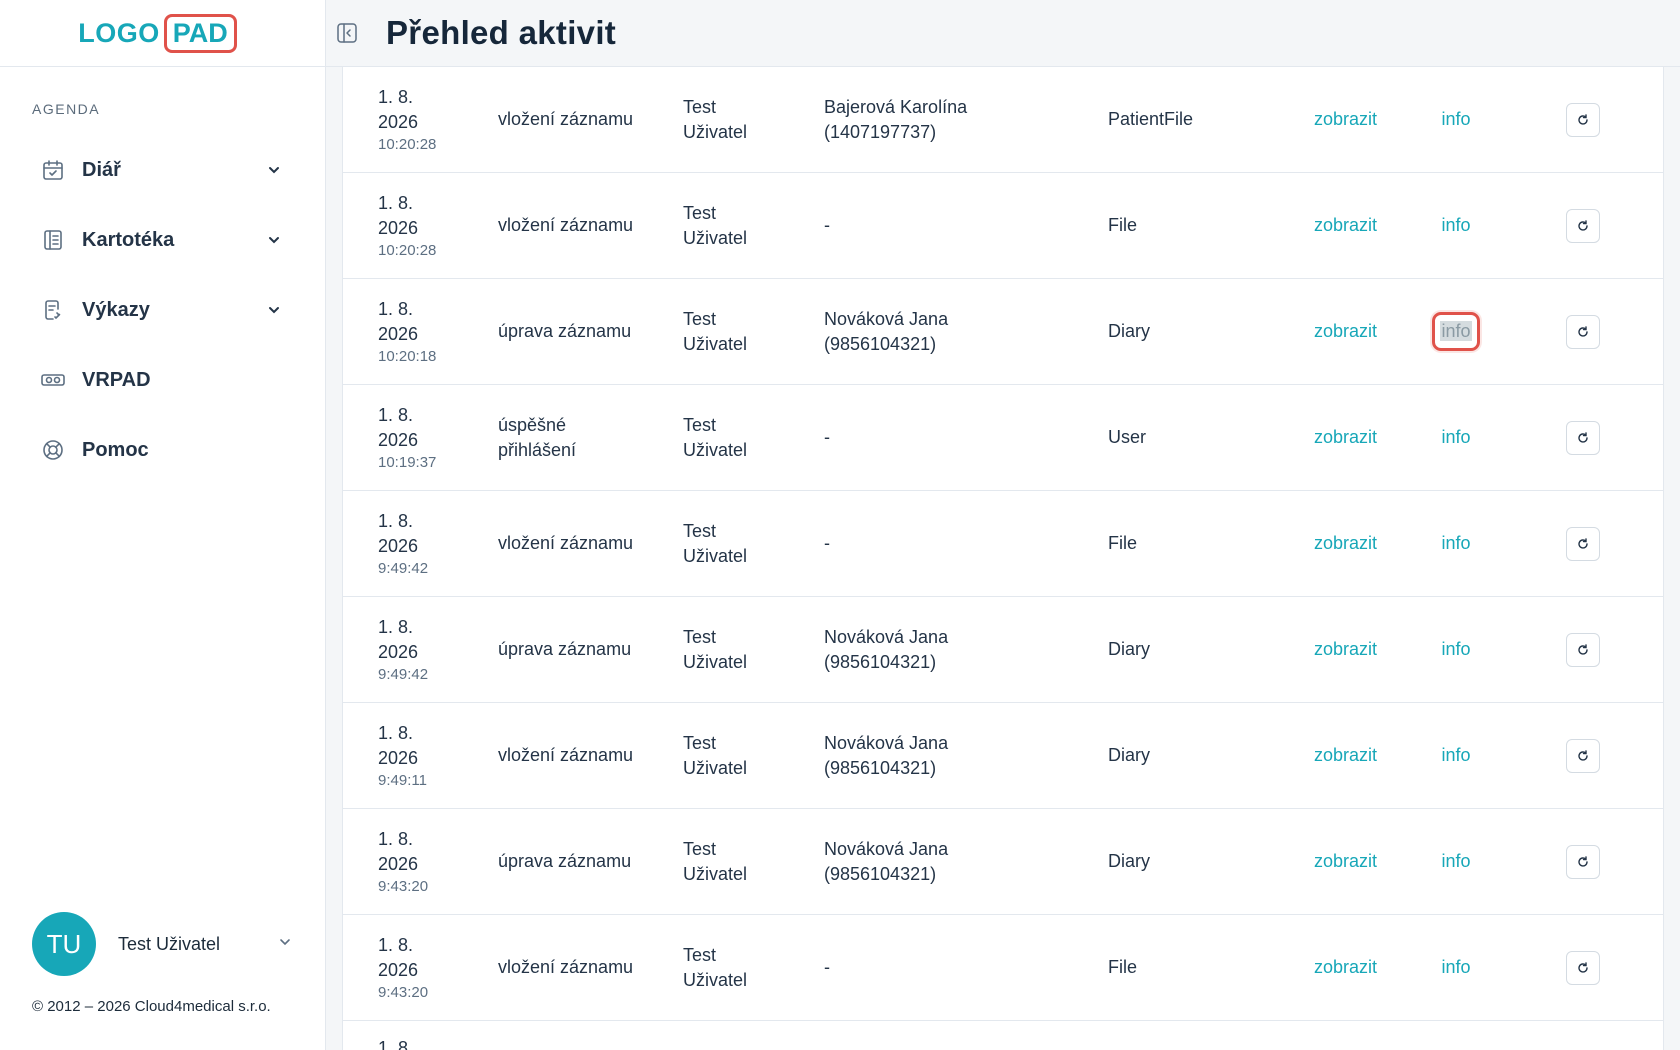 Image resolution: width=1680 pixels, height=1050 pixels. What do you see at coordinates (880, 131) in the screenshot?
I see `patient-id: (1407197737)` at bounding box center [880, 131].